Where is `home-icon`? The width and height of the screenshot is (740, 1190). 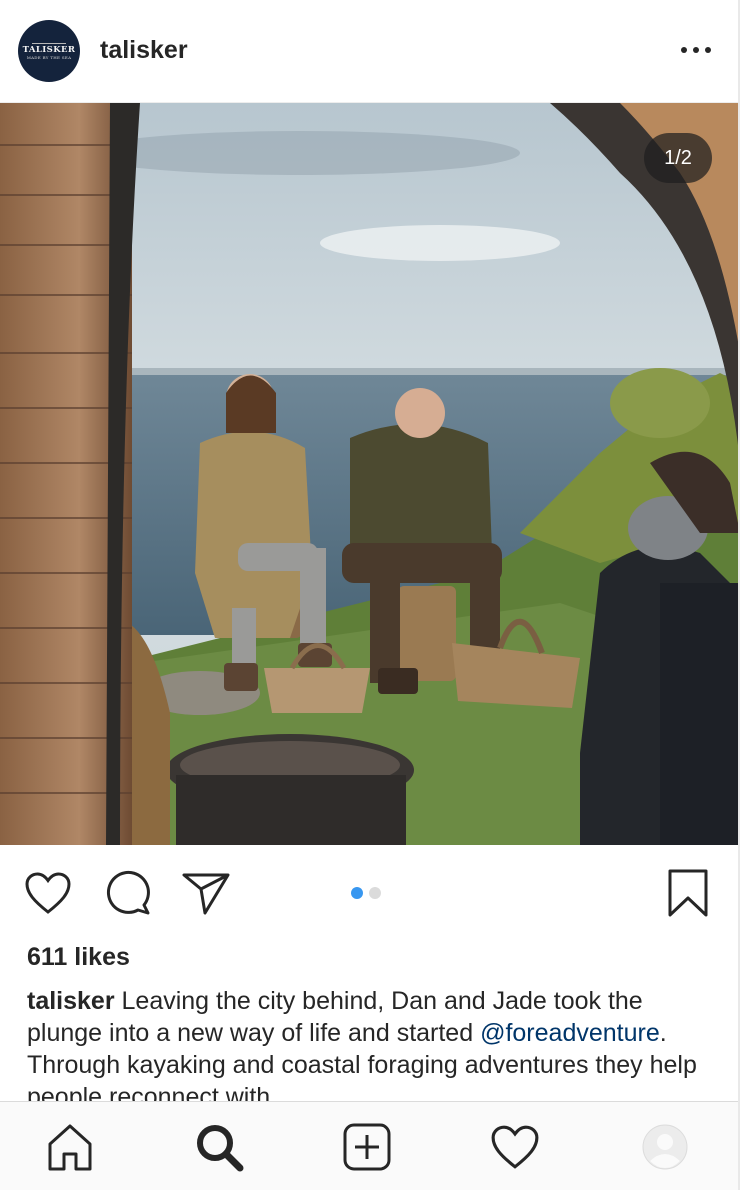
home-icon is located at coordinates (70, 1147).